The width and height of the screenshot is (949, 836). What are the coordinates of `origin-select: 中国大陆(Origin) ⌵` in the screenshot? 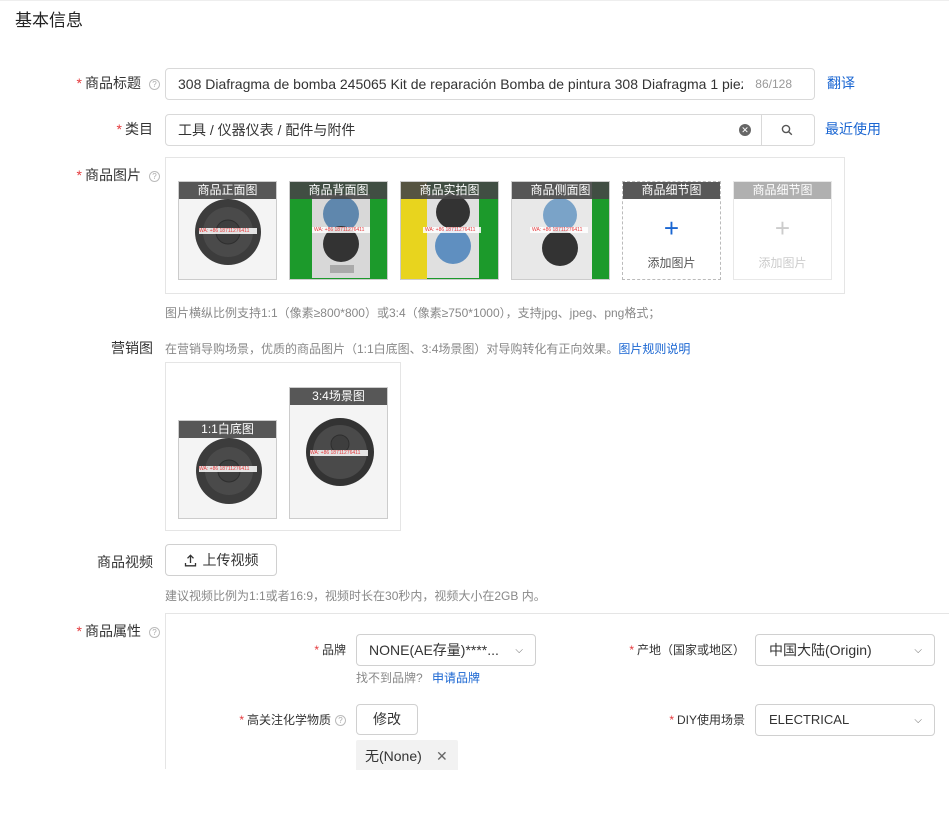 It's located at (845, 650).